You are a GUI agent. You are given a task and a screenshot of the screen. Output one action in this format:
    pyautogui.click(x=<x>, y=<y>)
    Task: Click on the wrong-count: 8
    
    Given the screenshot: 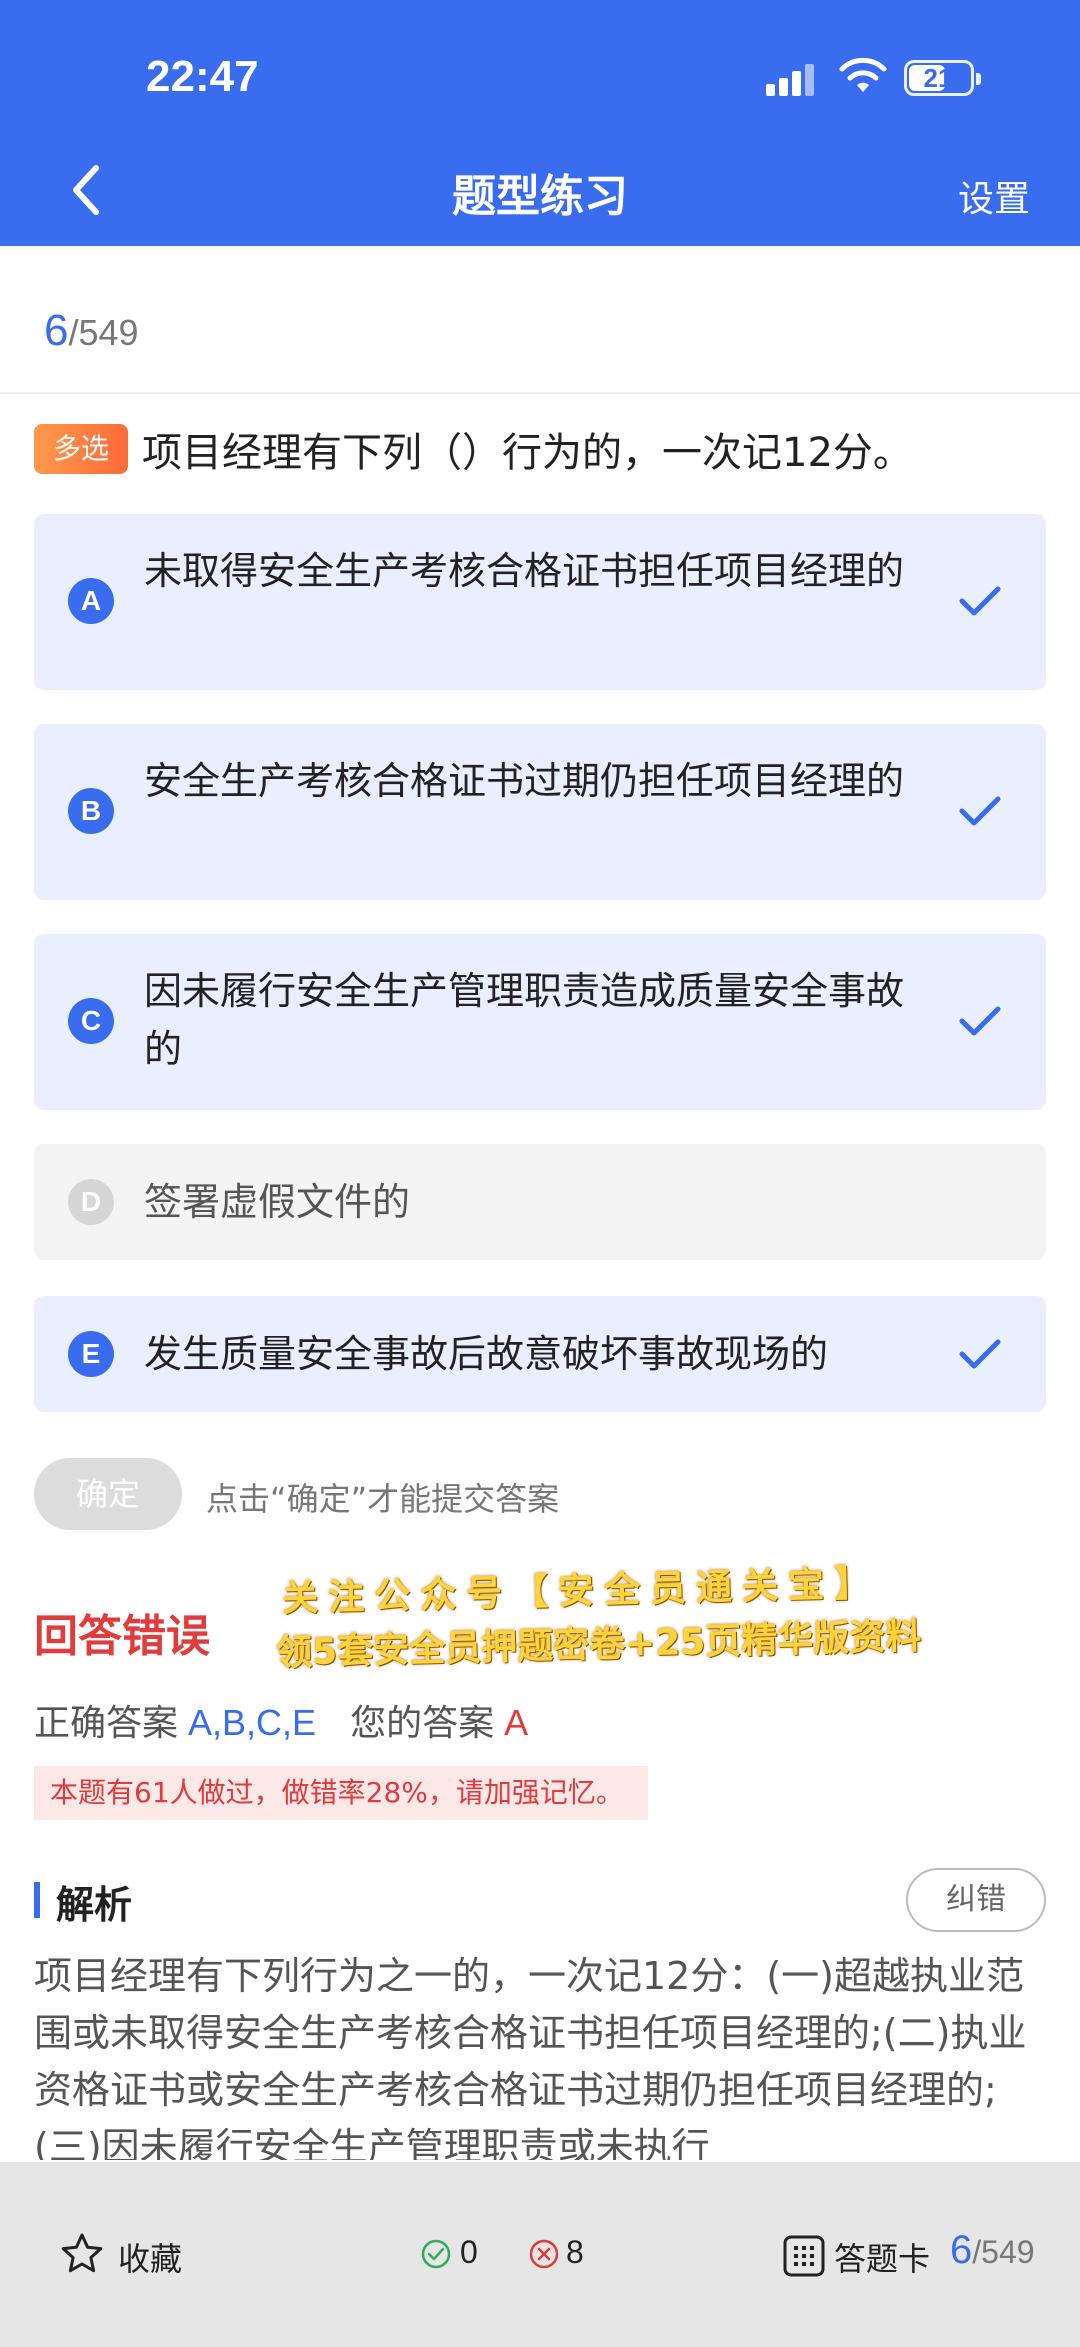 What is the action you would take?
    pyautogui.click(x=575, y=2252)
    